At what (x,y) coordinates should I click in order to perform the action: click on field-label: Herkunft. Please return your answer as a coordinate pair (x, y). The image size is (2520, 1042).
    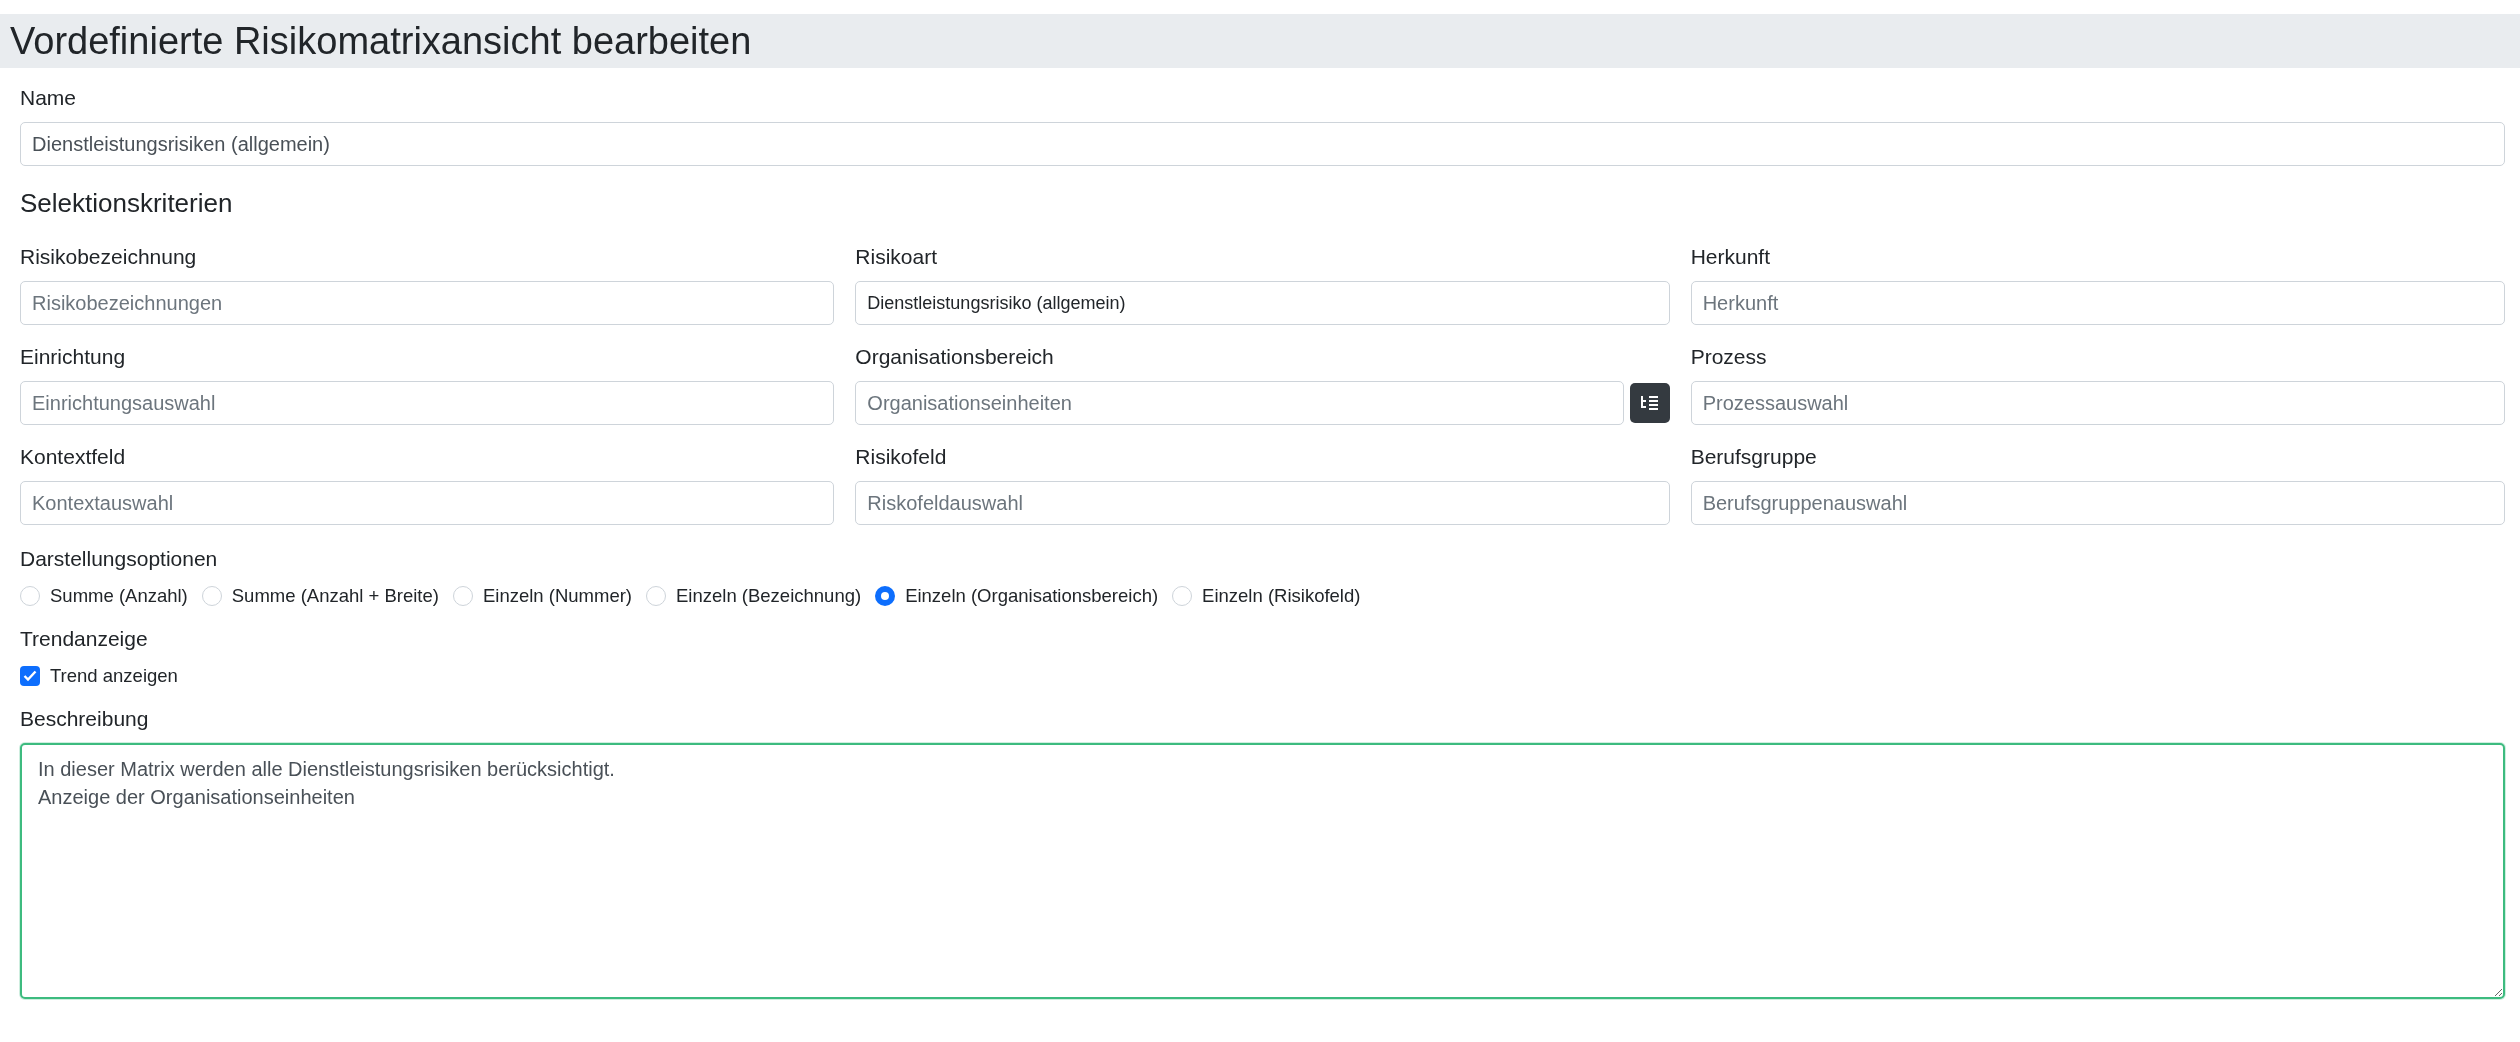
    Looking at the image, I should click on (1731, 257).